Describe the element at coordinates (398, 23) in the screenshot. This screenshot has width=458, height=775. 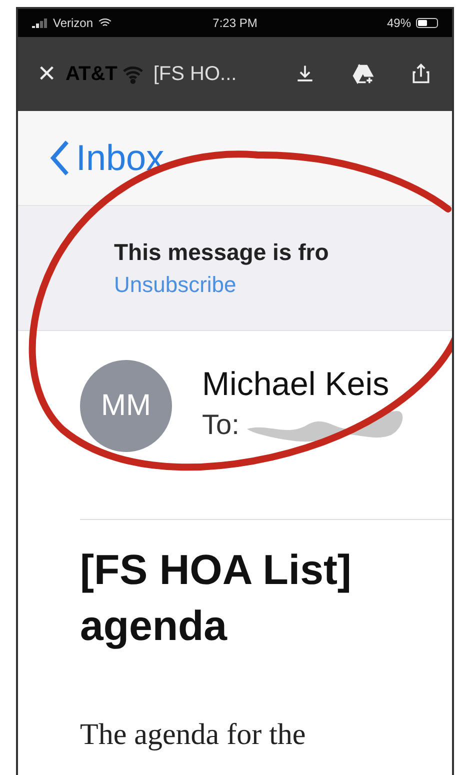
I see `battery-percentage: 49%` at that location.